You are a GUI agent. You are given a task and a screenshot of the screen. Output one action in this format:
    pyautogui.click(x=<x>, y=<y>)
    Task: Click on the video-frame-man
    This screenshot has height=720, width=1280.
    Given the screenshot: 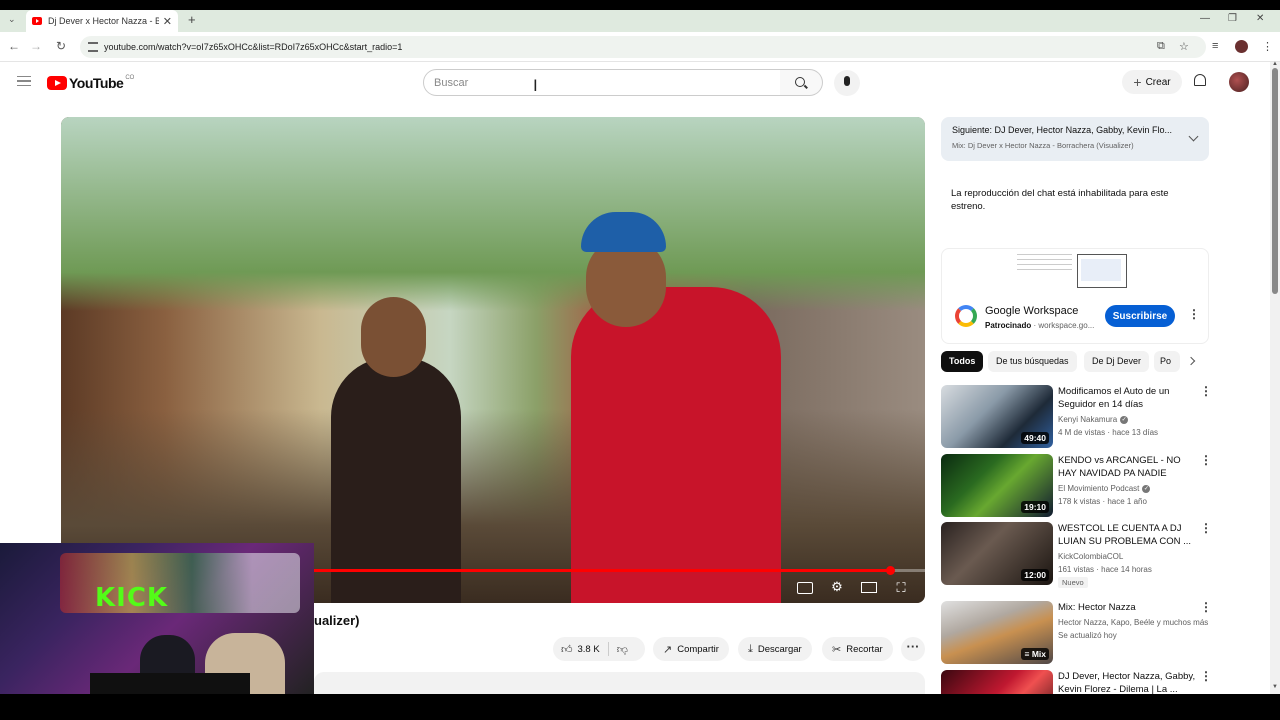 What is the action you would take?
    pyautogui.click(x=676, y=445)
    